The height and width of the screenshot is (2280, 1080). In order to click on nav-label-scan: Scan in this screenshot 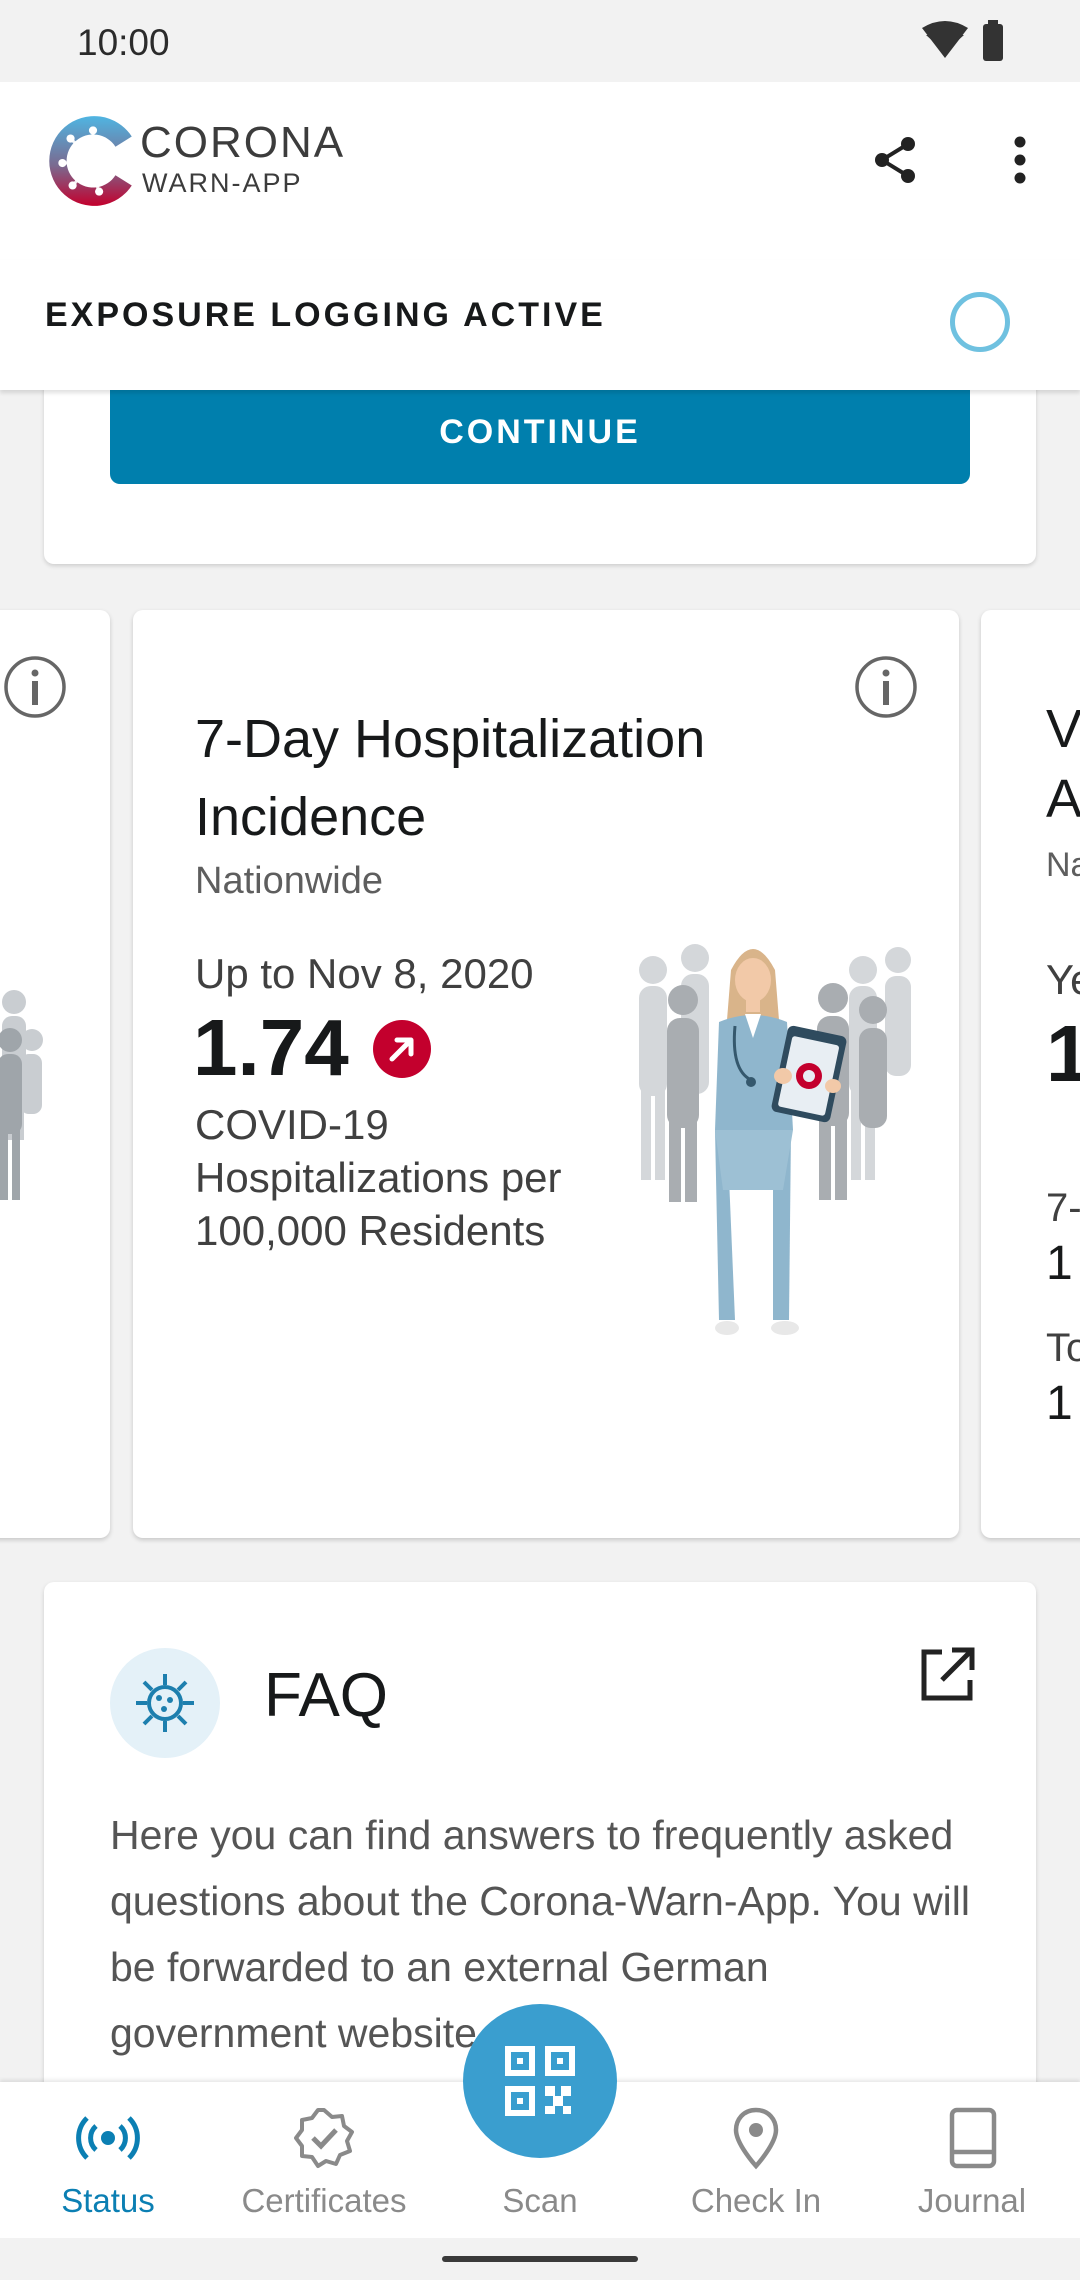, I will do `click(540, 2200)`.